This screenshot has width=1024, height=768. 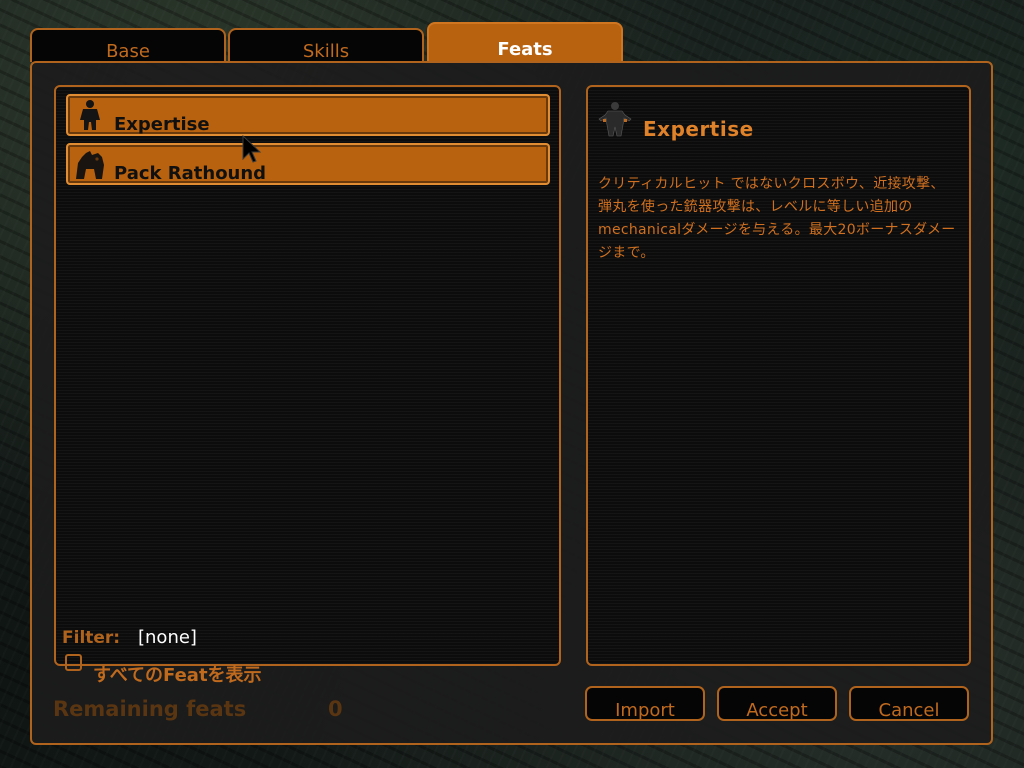 I want to click on remaining-feats-label: Remaining feats, so click(x=150, y=709).